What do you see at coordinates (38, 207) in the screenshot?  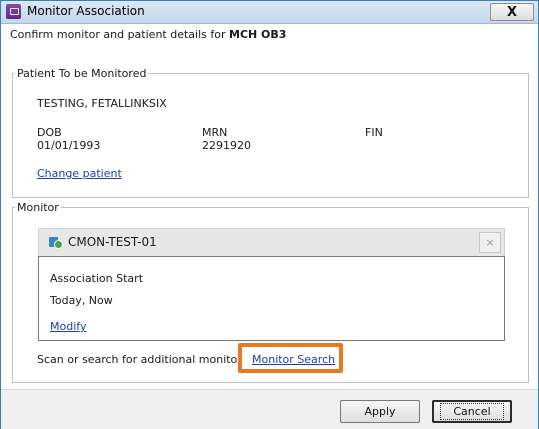 I see `monitor-group-legend: Monitor` at bounding box center [38, 207].